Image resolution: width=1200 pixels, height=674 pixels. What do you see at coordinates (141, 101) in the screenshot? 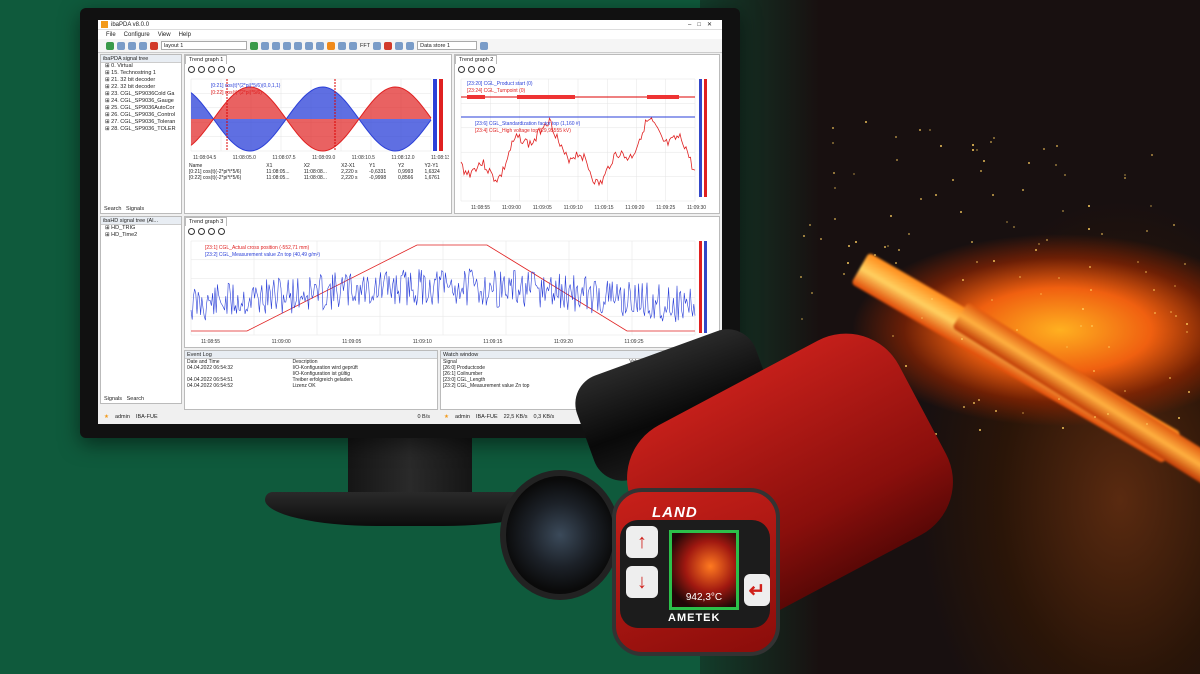
I see `tree-item: ⊞ 24. CGL_SP9036_Gauge` at bounding box center [141, 101].